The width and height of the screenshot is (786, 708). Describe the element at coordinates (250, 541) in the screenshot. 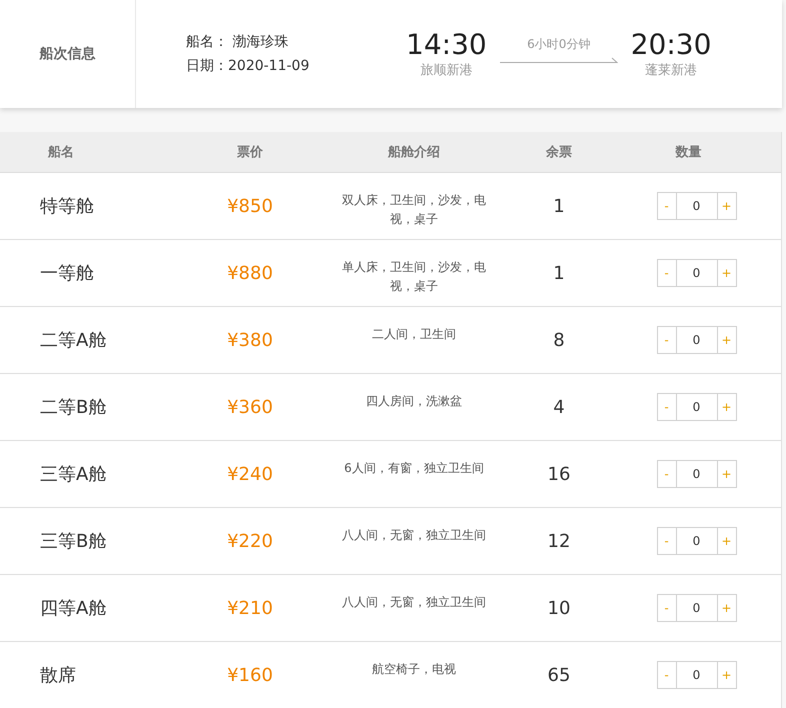

I see `price-text: ¥220` at that location.